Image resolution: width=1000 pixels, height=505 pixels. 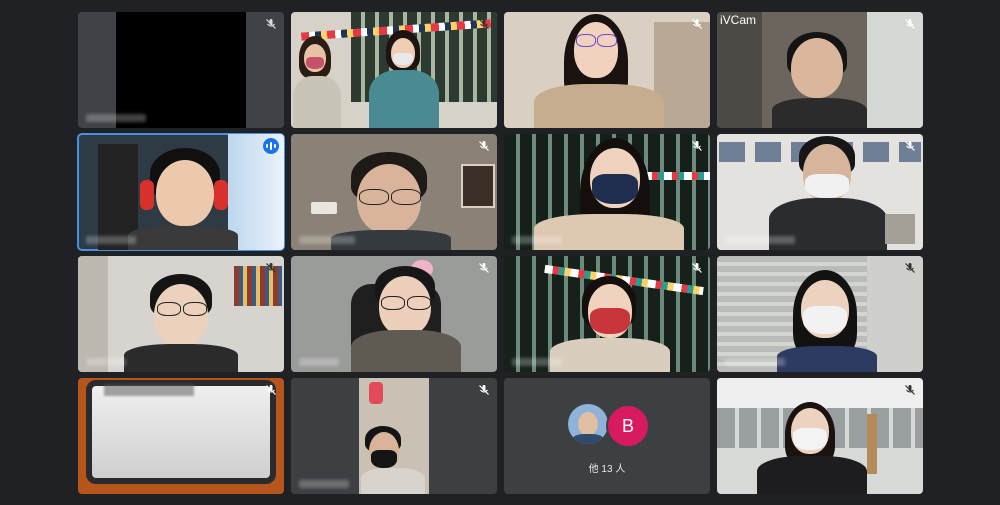 What do you see at coordinates (271, 146) in the screenshot?
I see `speaking-indicator-icon` at bounding box center [271, 146].